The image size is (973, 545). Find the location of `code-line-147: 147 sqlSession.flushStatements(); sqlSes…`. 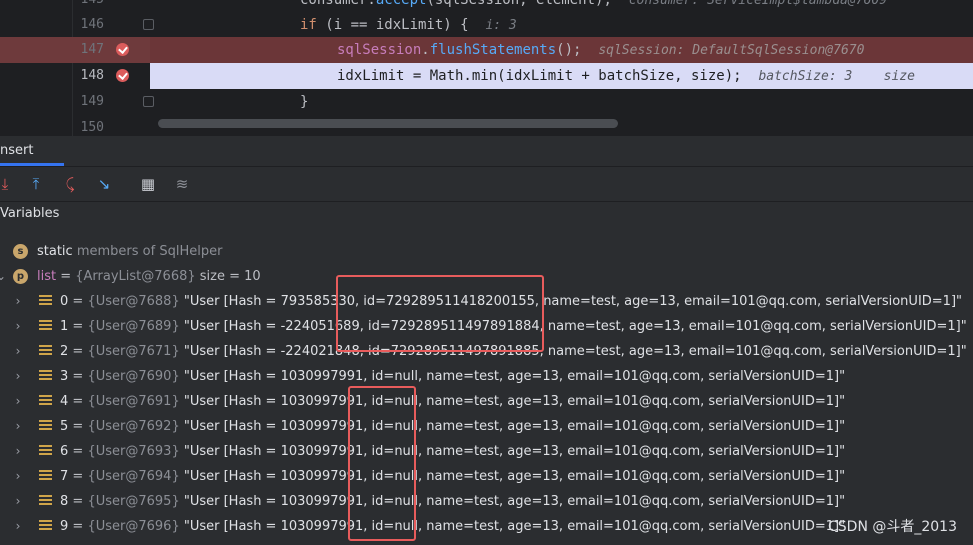

code-line-147: 147 sqlSession.flushStatements(); sqlSes… is located at coordinates (486, 50).